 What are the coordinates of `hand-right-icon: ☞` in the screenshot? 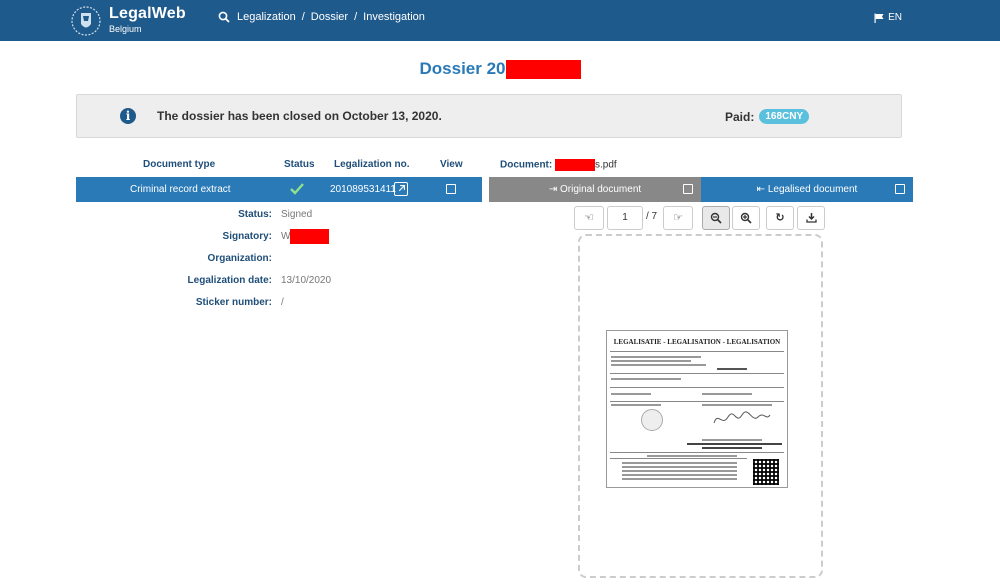 It's located at (678, 218).